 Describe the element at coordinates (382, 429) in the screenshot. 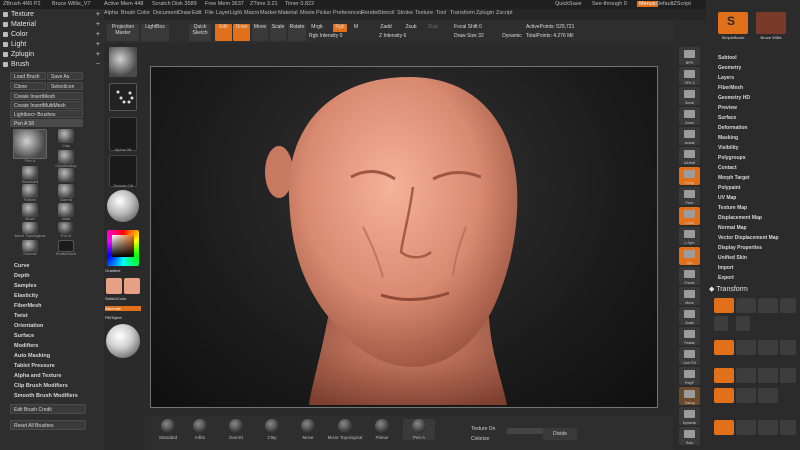

I see `planar-brush-button: Planar` at that location.